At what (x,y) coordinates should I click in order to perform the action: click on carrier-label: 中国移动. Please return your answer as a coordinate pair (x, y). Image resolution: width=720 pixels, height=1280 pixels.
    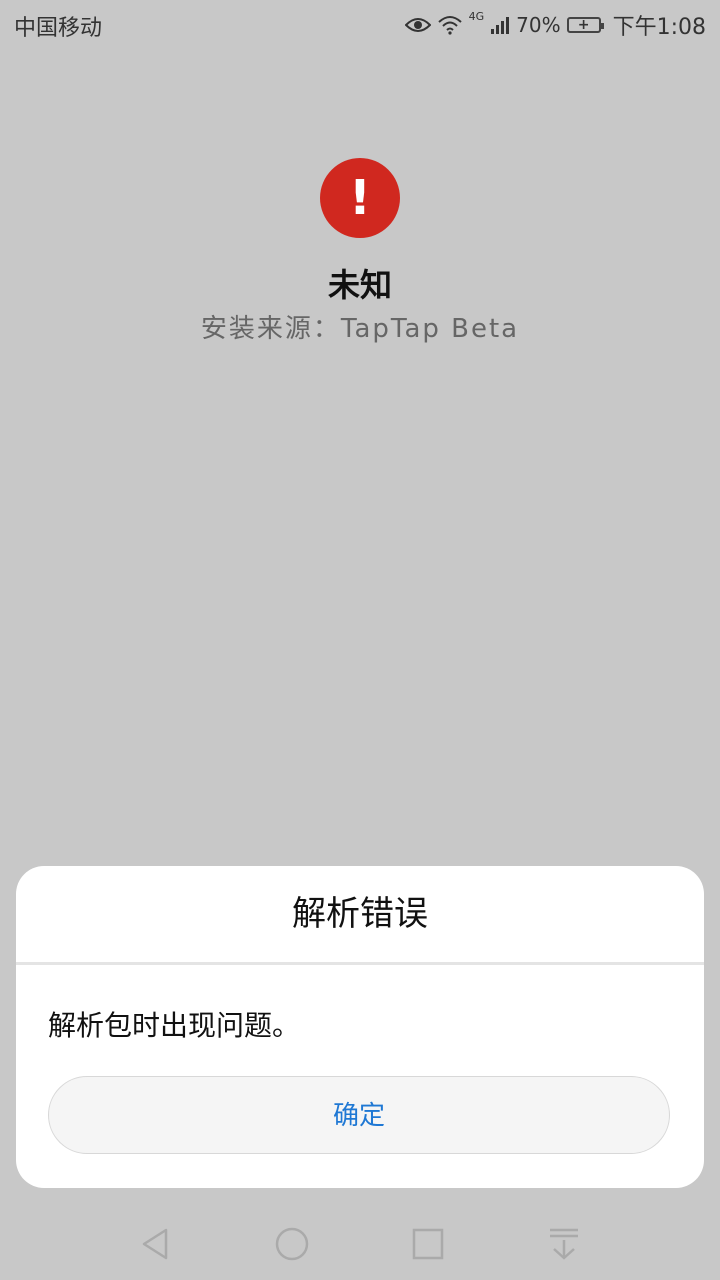
    Looking at the image, I should click on (58, 28).